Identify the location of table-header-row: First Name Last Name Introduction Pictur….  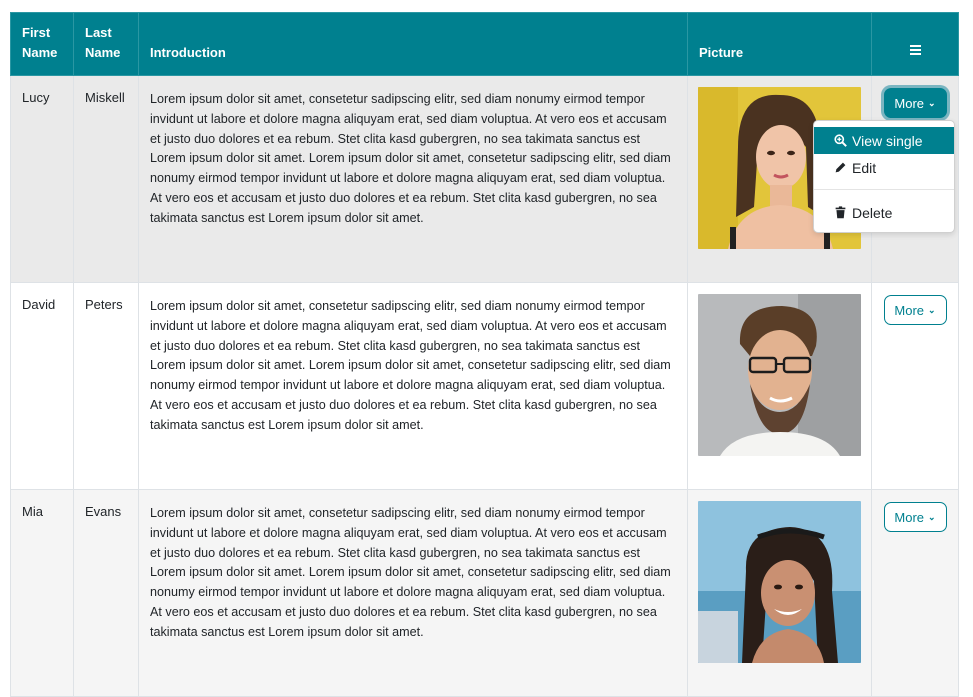
(484, 44).